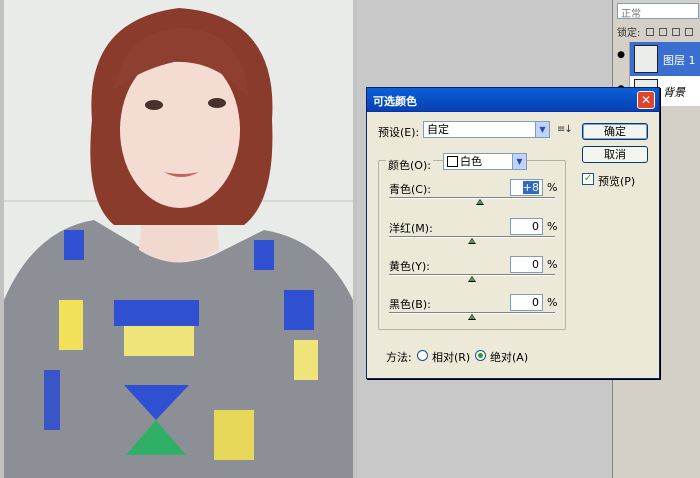 The image size is (700, 478). I want to click on black-slider-thumb, so click(472, 317).